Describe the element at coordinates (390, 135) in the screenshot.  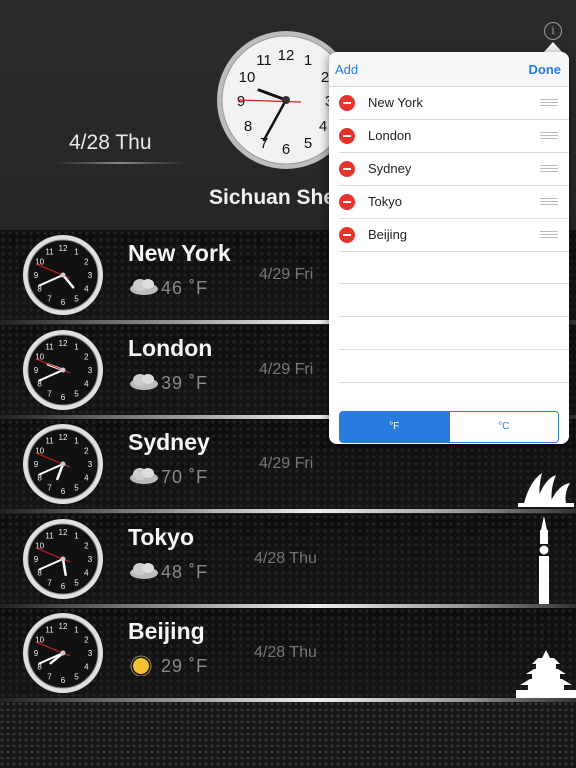
I see `edit-list-label: London` at that location.